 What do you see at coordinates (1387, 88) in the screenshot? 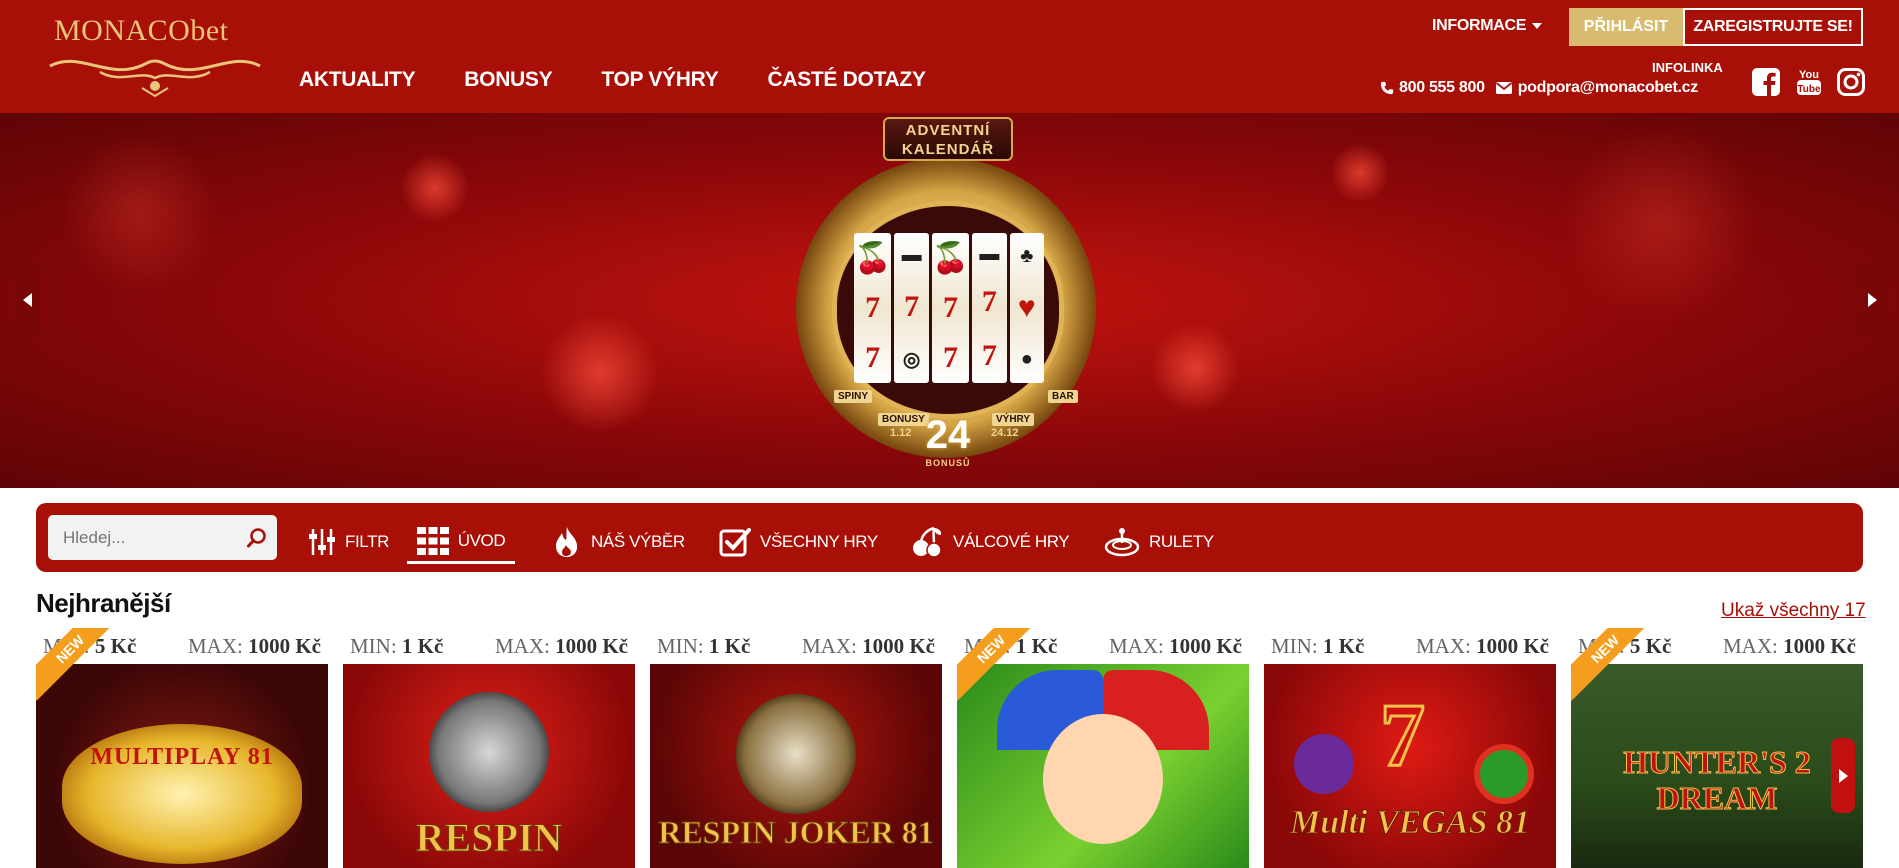
I see `phone-icon` at bounding box center [1387, 88].